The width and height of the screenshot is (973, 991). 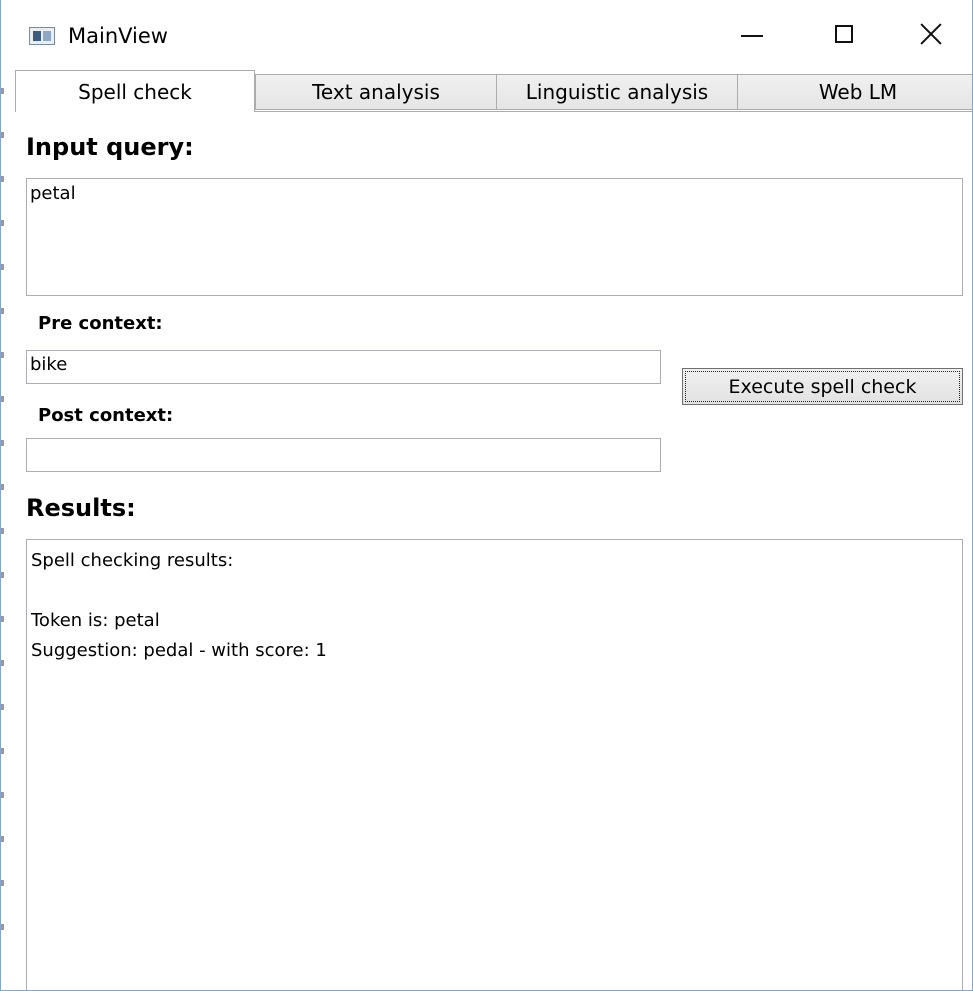 I want to click on maximize-icon, so click(x=844, y=34).